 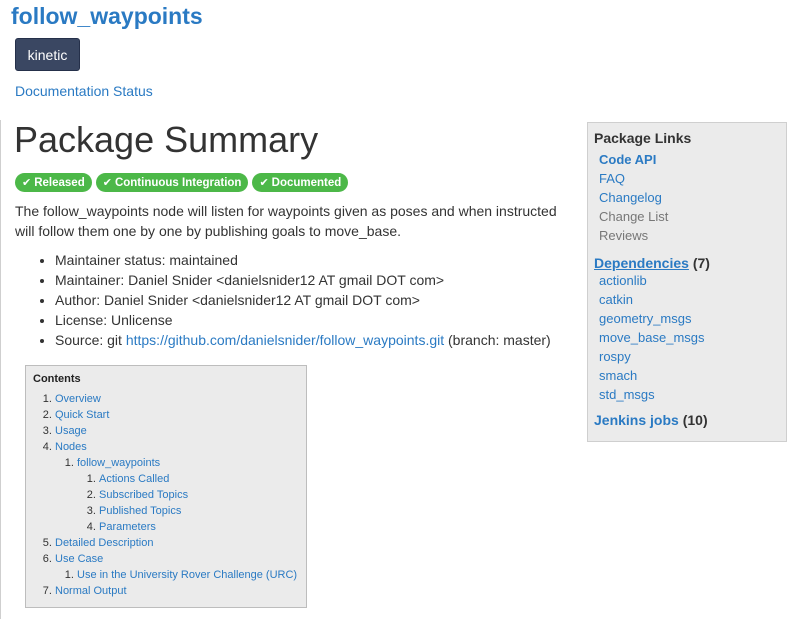 What do you see at coordinates (624, 235) in the screenshot?
I see `reviews-item: Reviews` at bounding box center [624, 235].